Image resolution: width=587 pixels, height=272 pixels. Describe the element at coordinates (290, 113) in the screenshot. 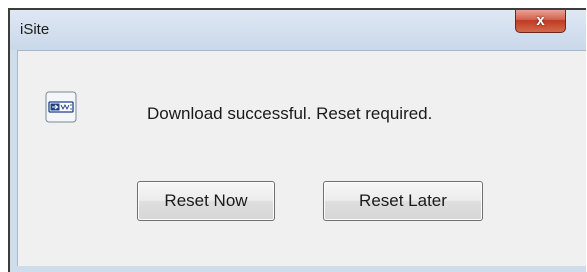

I see `message-text: Download successful. Reset required.` at that location.